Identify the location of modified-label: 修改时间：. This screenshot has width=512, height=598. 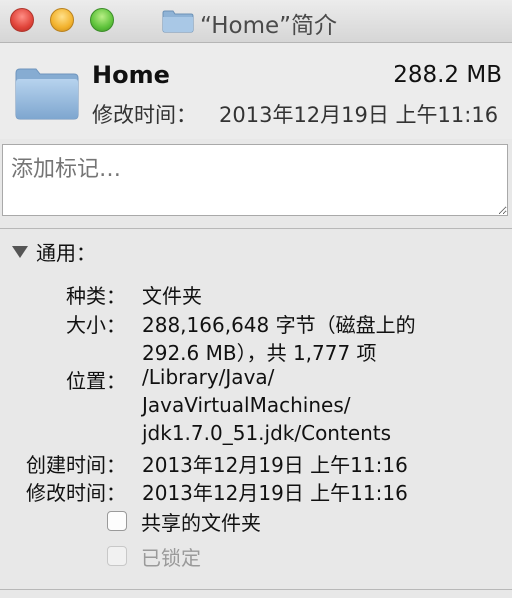
(76, 493).